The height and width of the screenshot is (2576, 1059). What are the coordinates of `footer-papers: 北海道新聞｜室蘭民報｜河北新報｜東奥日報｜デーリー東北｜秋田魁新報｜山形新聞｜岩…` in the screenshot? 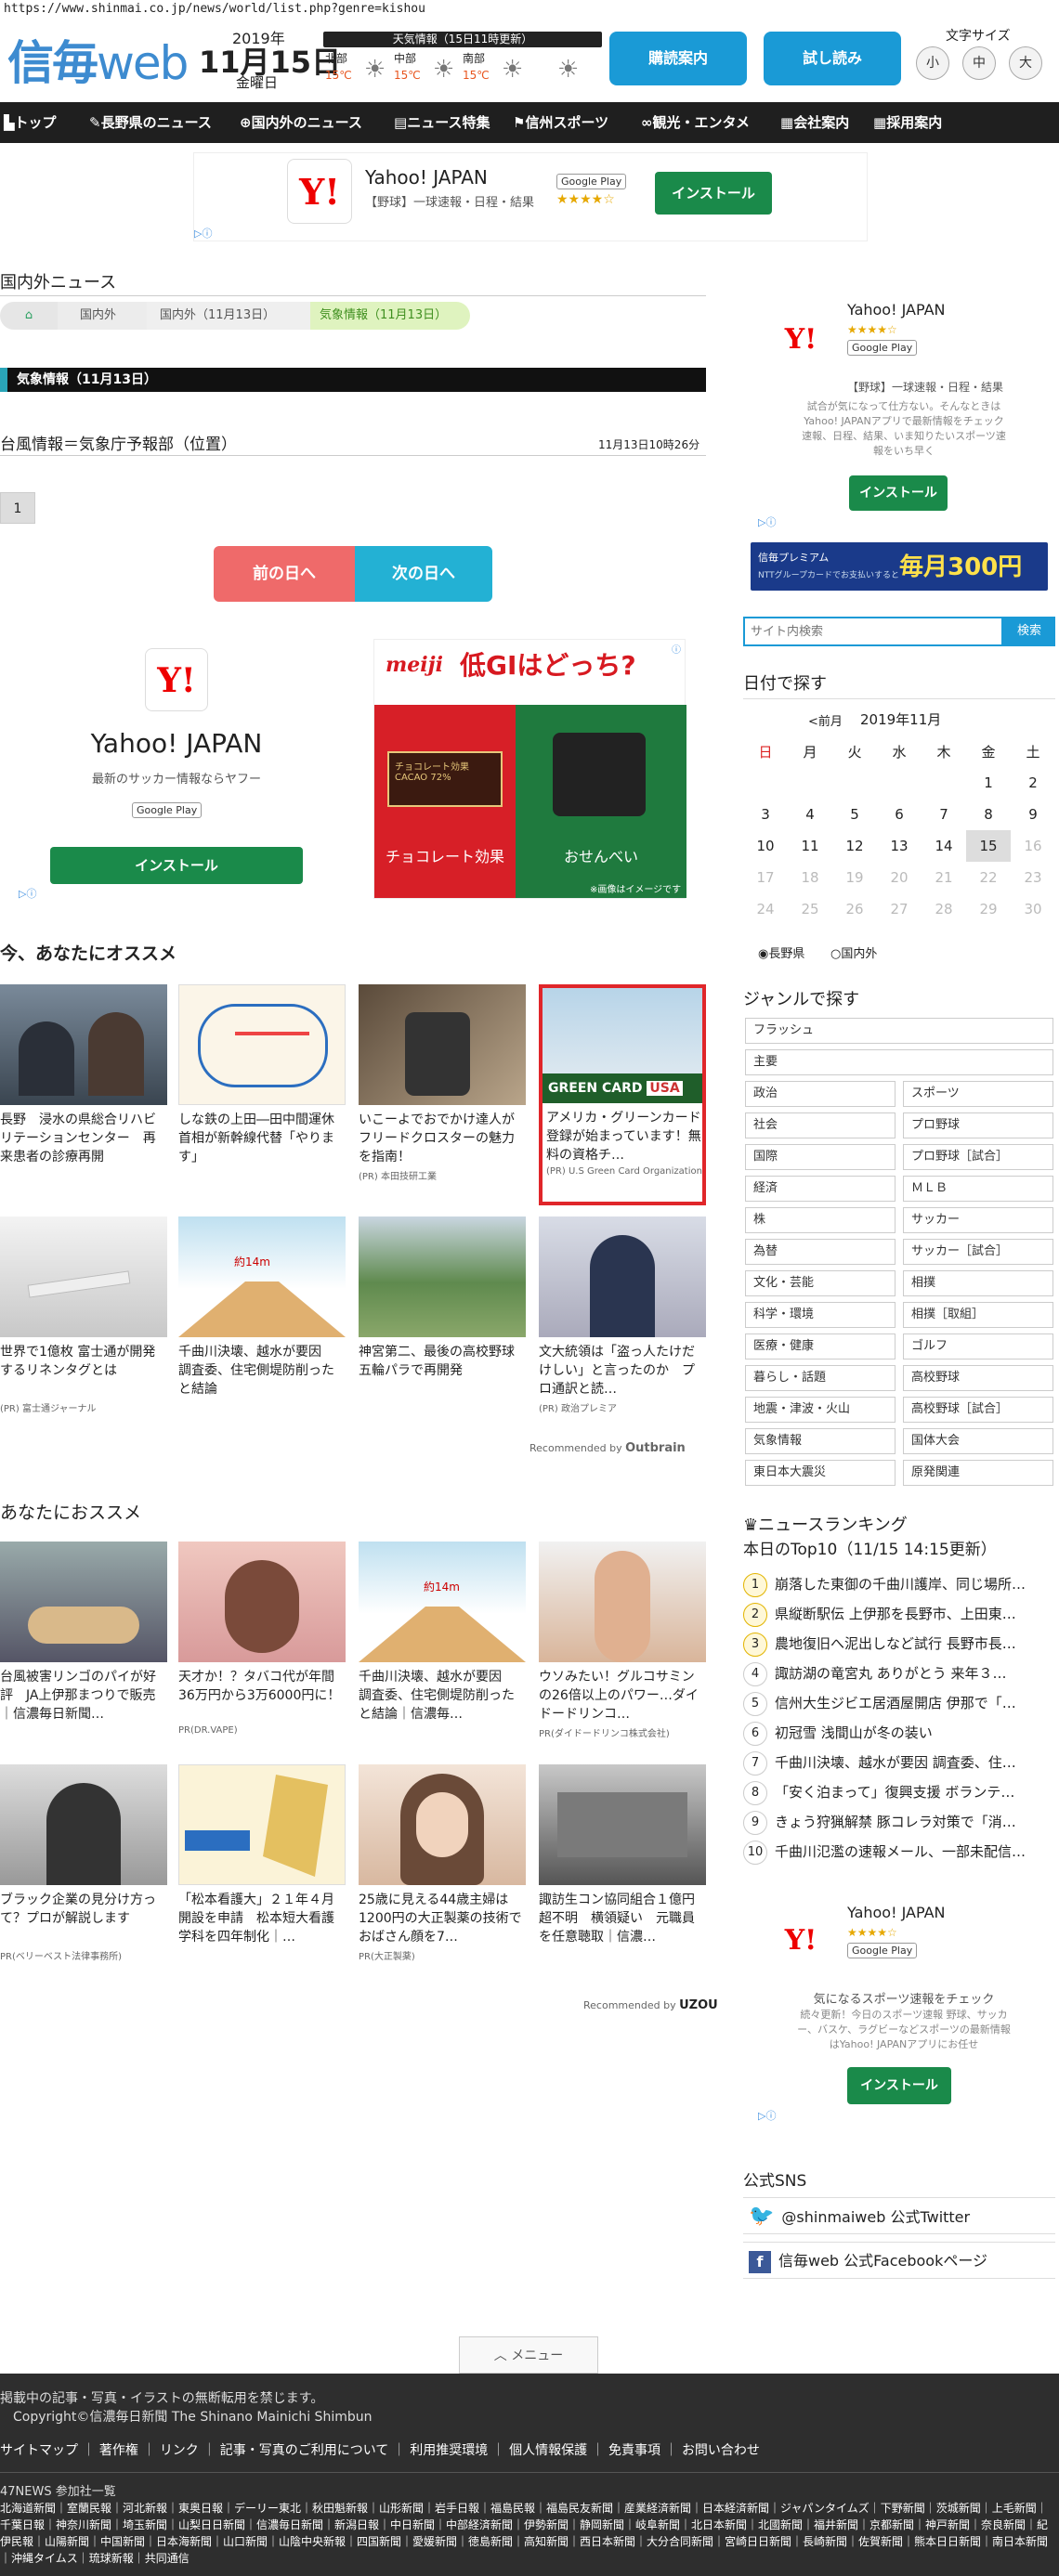 It's located at (527, 2533).